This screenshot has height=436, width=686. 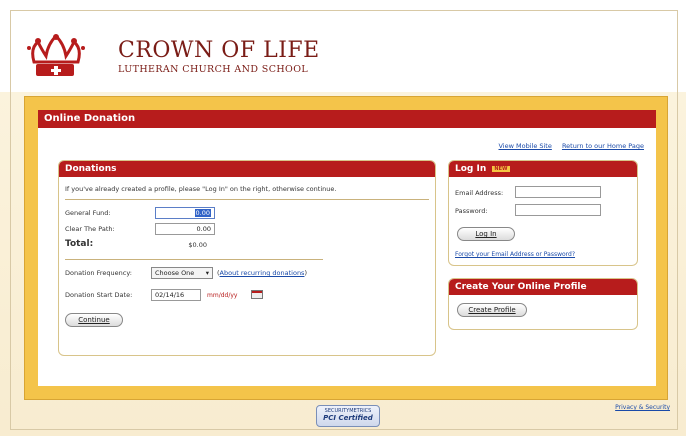 What do you see at coordinates (219, 50) in the screenshot?
I see `brand-title: CROWN OF LIFE` at bounding box center [219, 50].